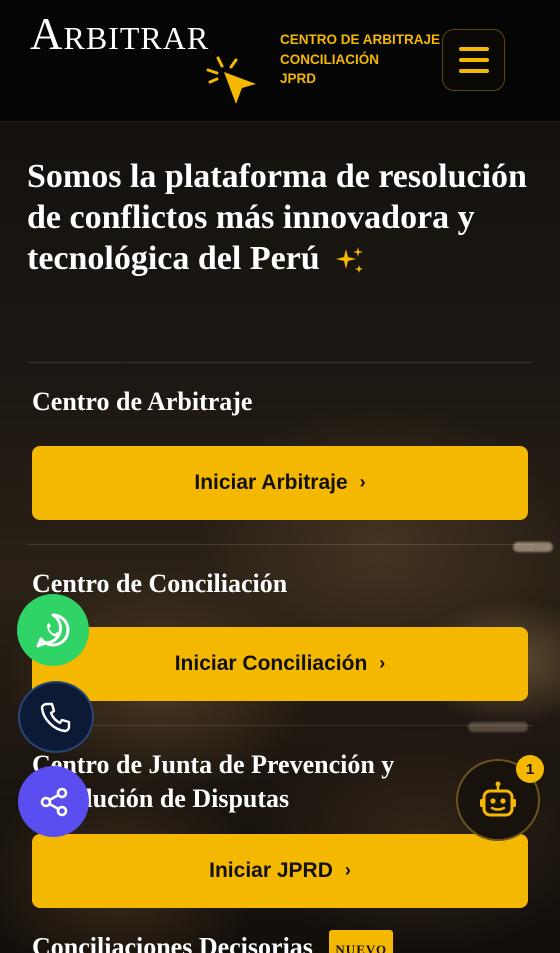 This screenshot has height=953, width=560. Describe the element at coordinates (271, 482) in the screenshot. I see `button-label: Iniciar Arbitraje` at that location.